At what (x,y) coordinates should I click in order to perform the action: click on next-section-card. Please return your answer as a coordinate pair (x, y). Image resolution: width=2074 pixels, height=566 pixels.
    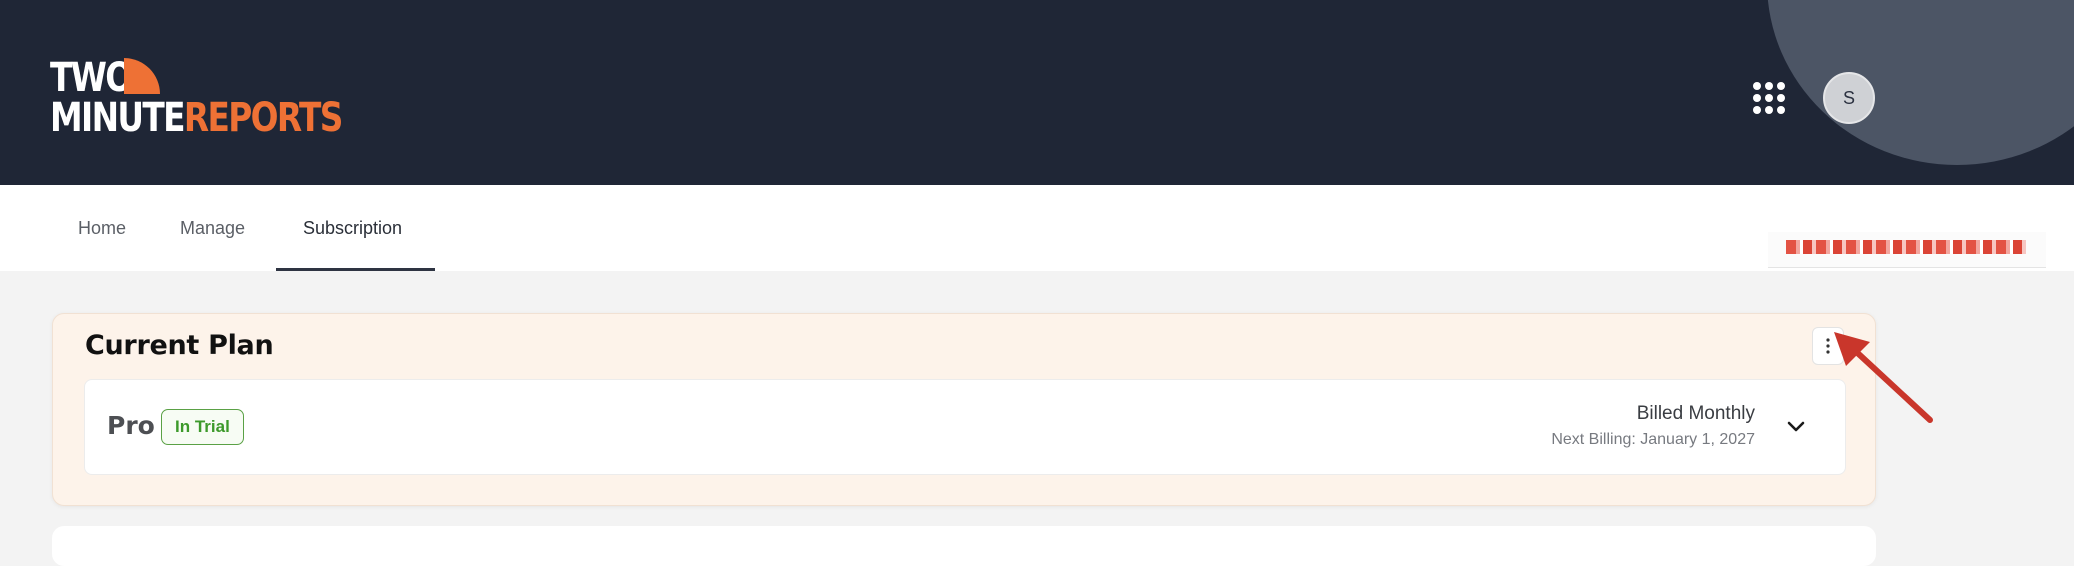
    Looking at the image, I should click on (964, 546).